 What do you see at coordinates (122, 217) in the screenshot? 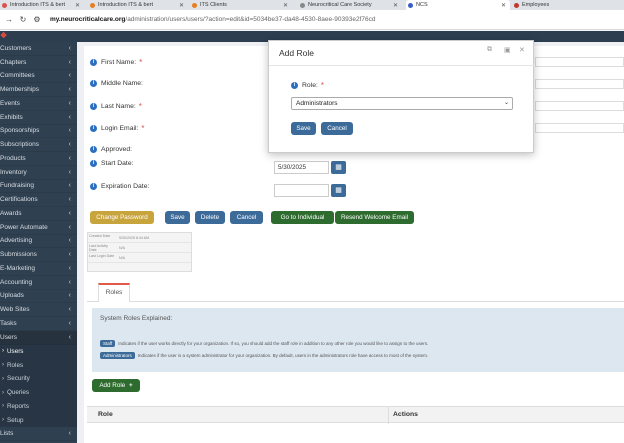
I see `change-password-button: Change Password` at bounding box center [122, 217].